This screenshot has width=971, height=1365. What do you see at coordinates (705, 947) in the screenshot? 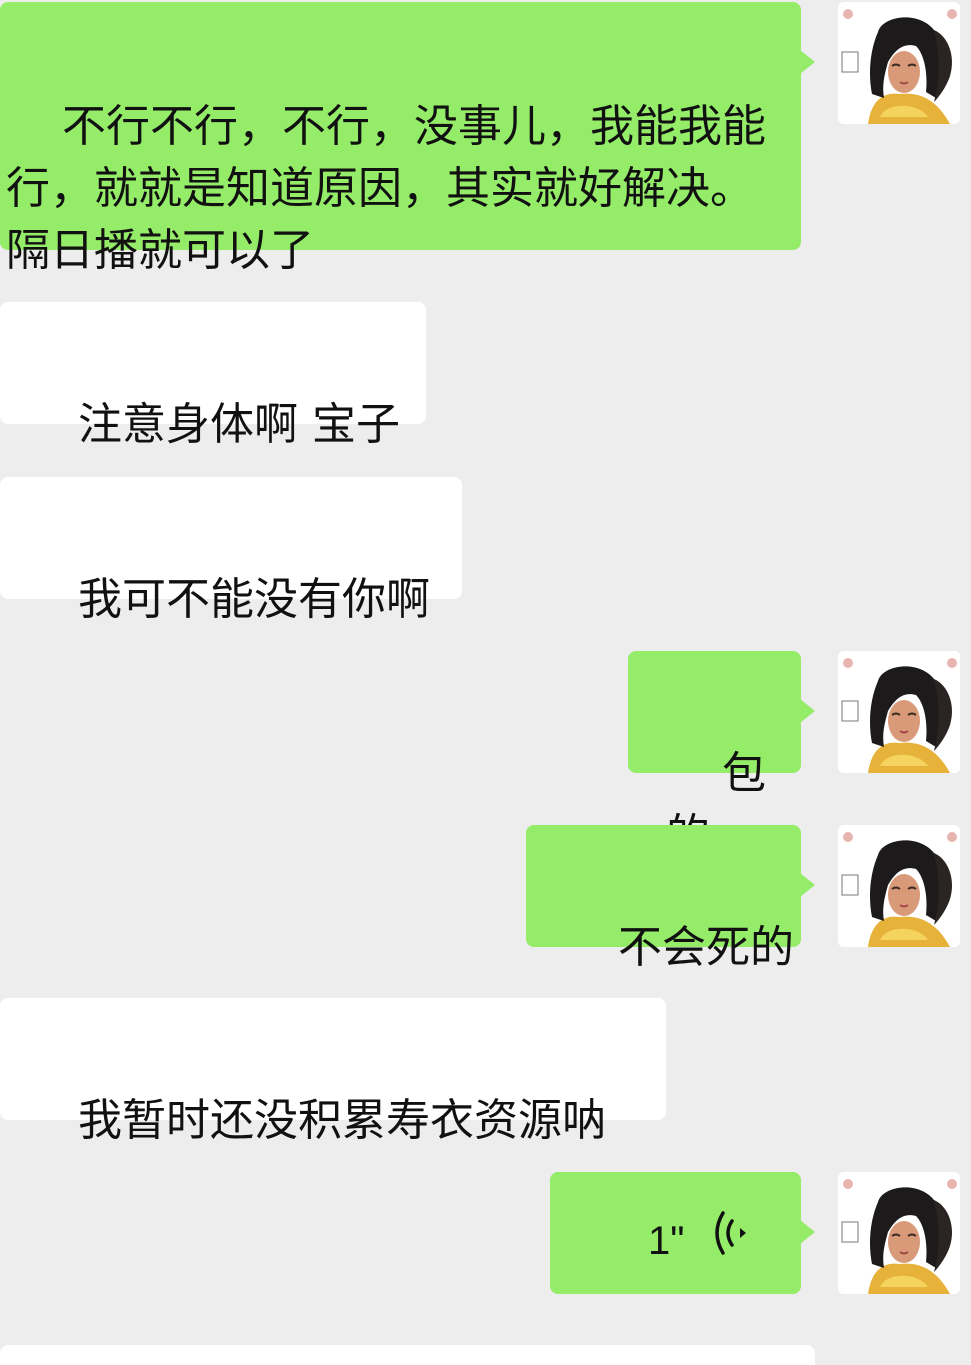
I see `message-text: 不会死的` at bounding box center [705, 947].